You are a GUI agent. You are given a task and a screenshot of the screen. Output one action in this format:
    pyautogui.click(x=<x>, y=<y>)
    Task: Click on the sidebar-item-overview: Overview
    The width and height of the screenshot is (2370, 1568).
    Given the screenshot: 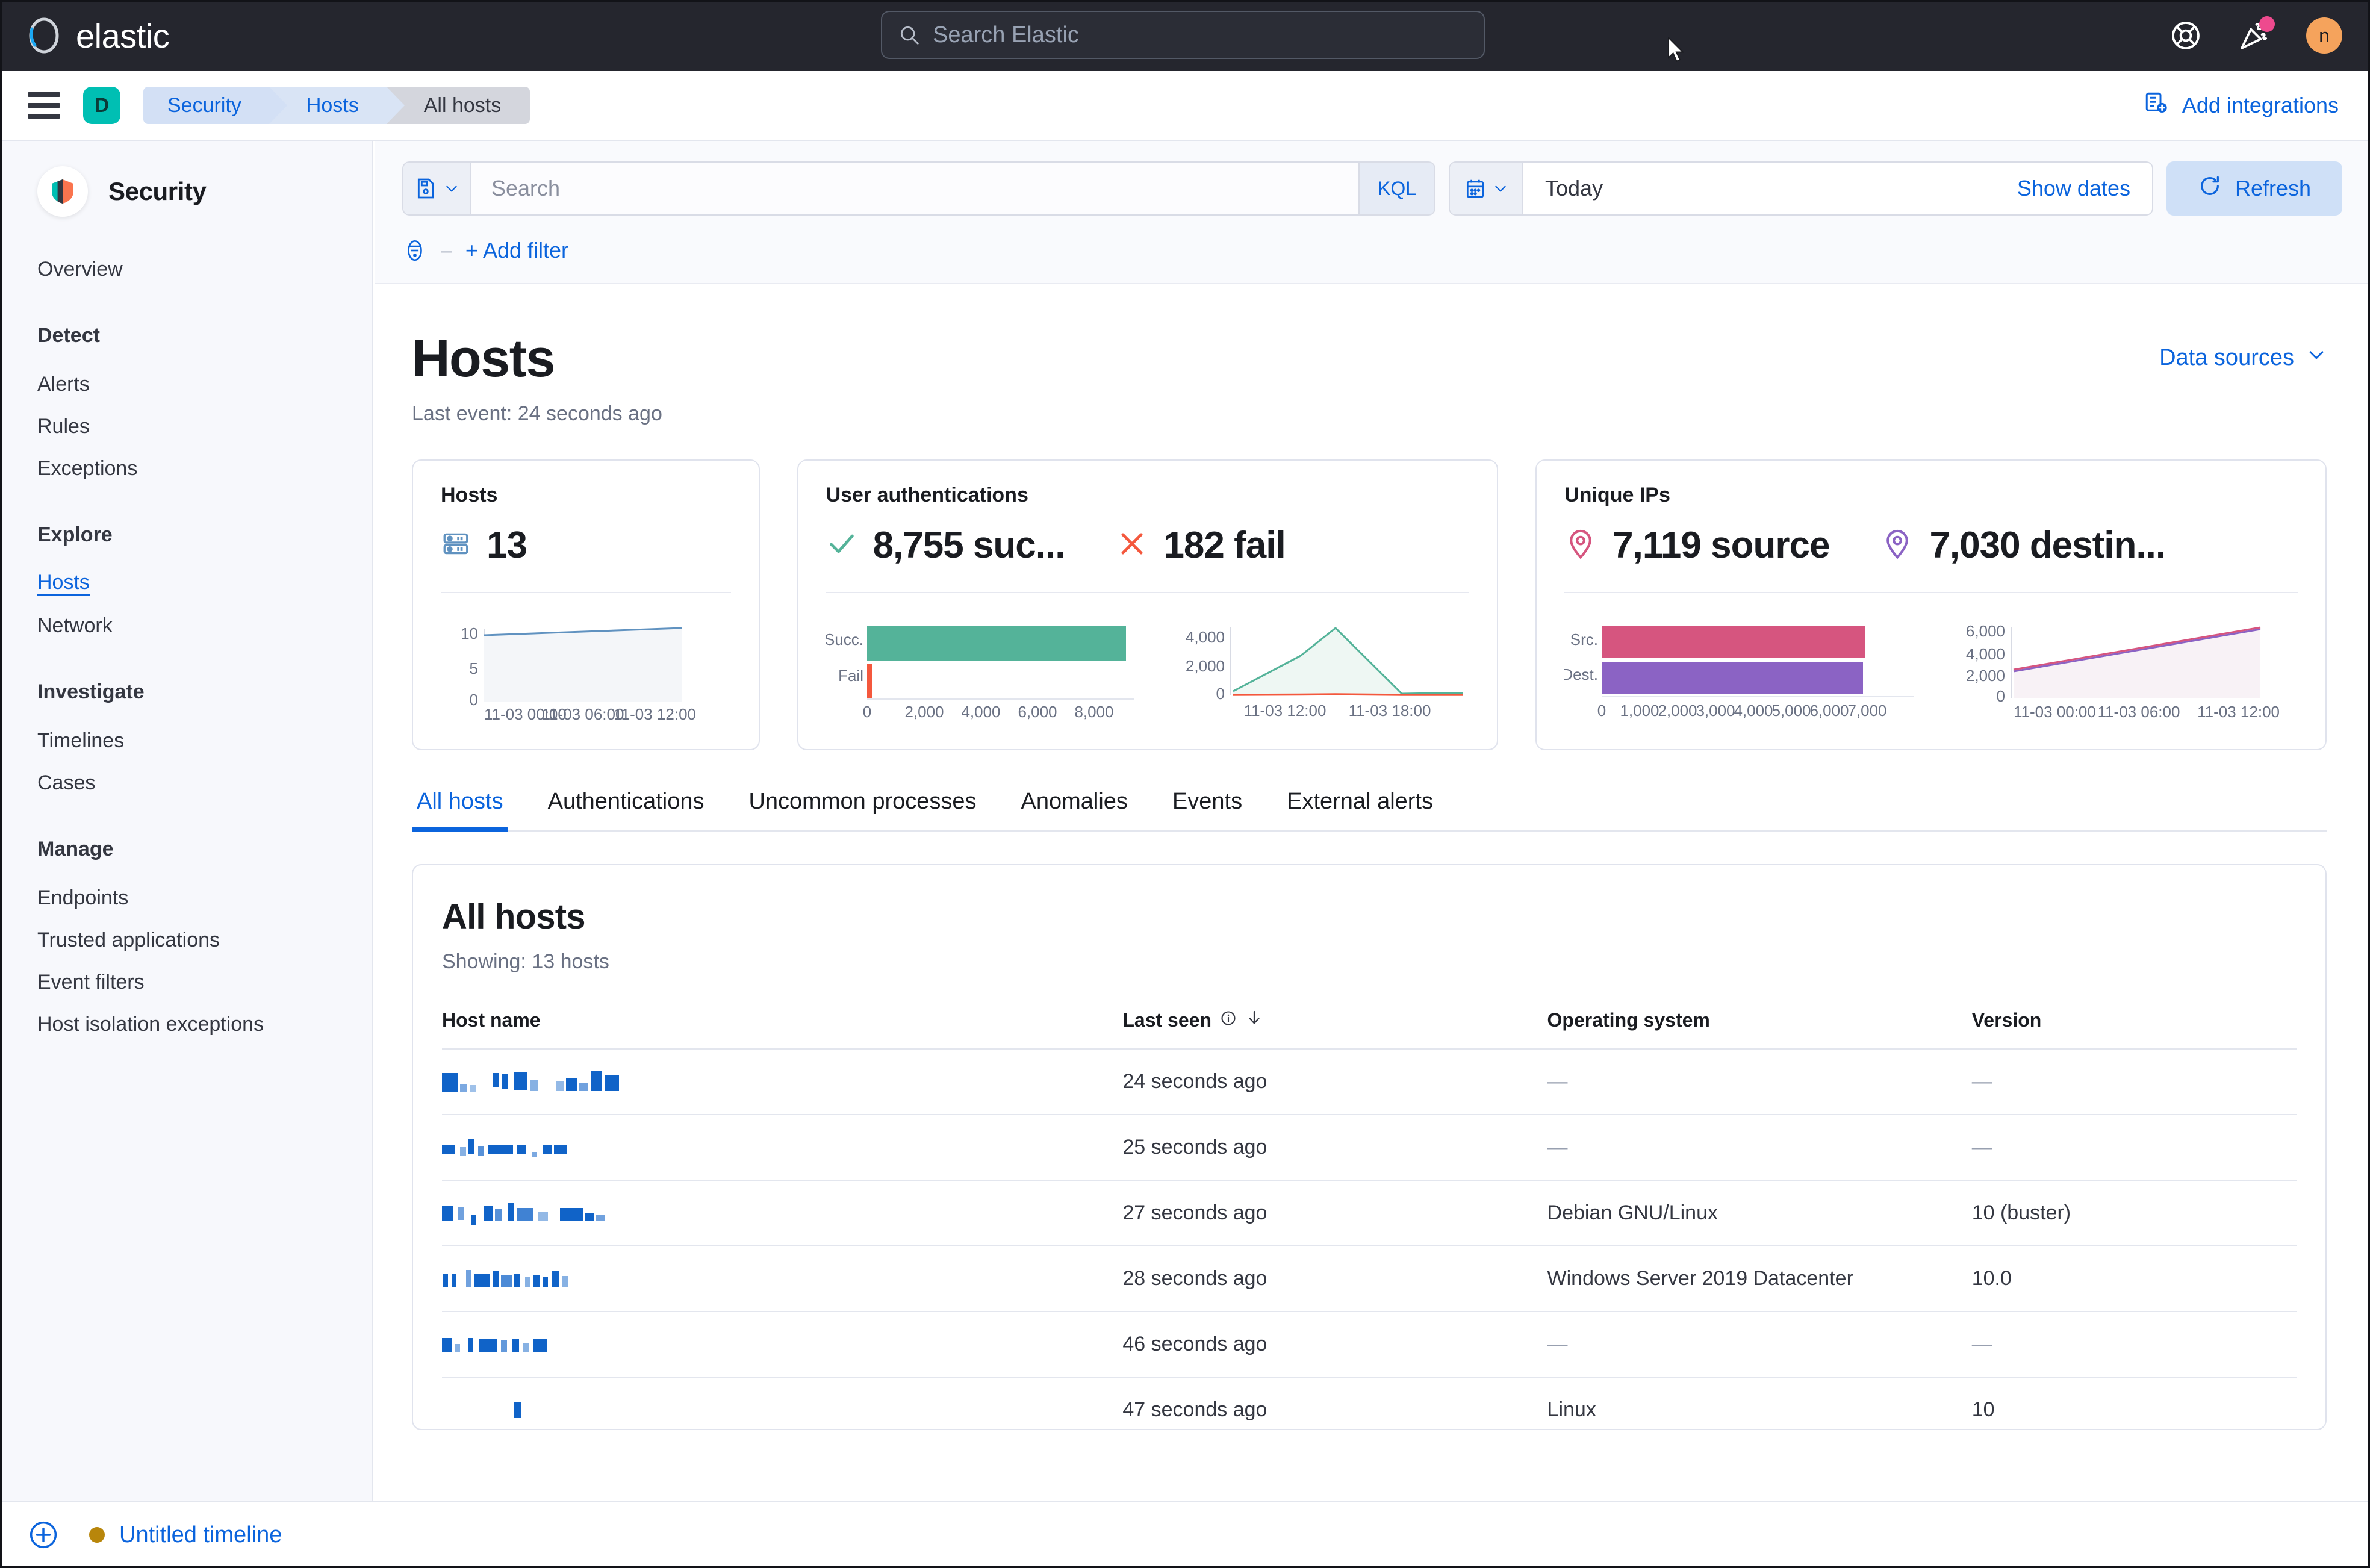 What is the action you would take?
    pyautogui.click(x=186, y=269)
    